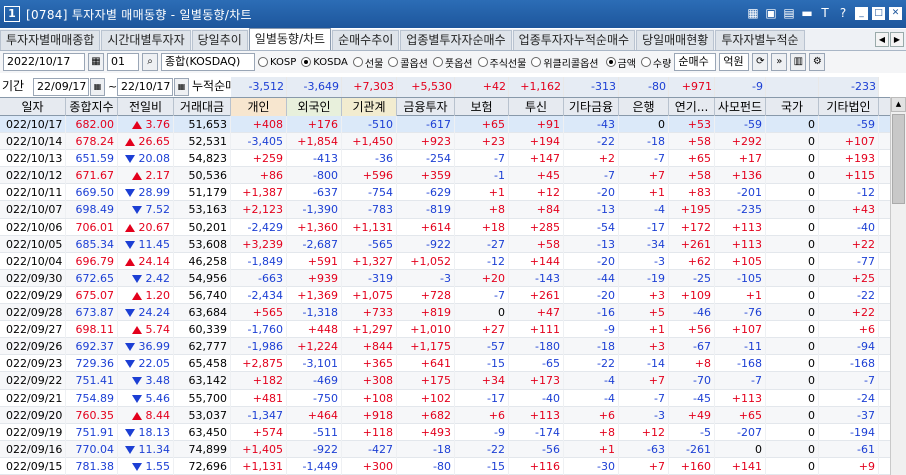  Describe the element at coordinates (97, 87) in the screenshot. I see `calendar-from-icon: ▦` at that location.